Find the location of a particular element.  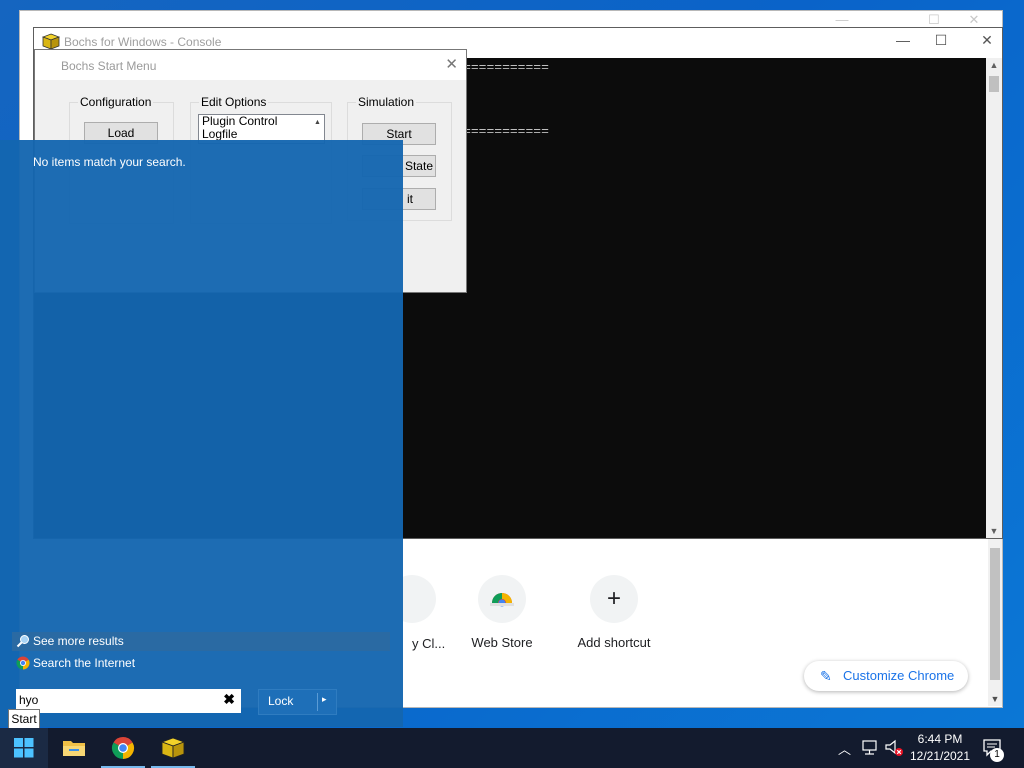

simulation-group-title: Simulation is located at coordinates (386, 102).